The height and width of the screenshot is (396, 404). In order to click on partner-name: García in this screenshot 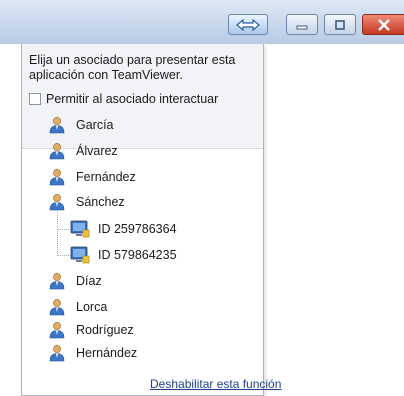, I will do `click(95, 125)`.